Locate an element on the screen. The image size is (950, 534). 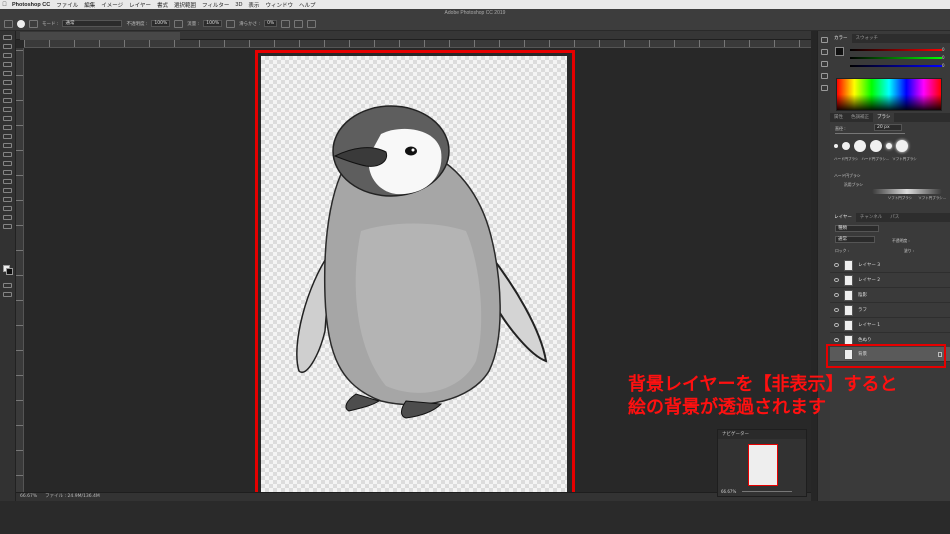
tab-properties: 属性 is located at coordinates (838, 117).